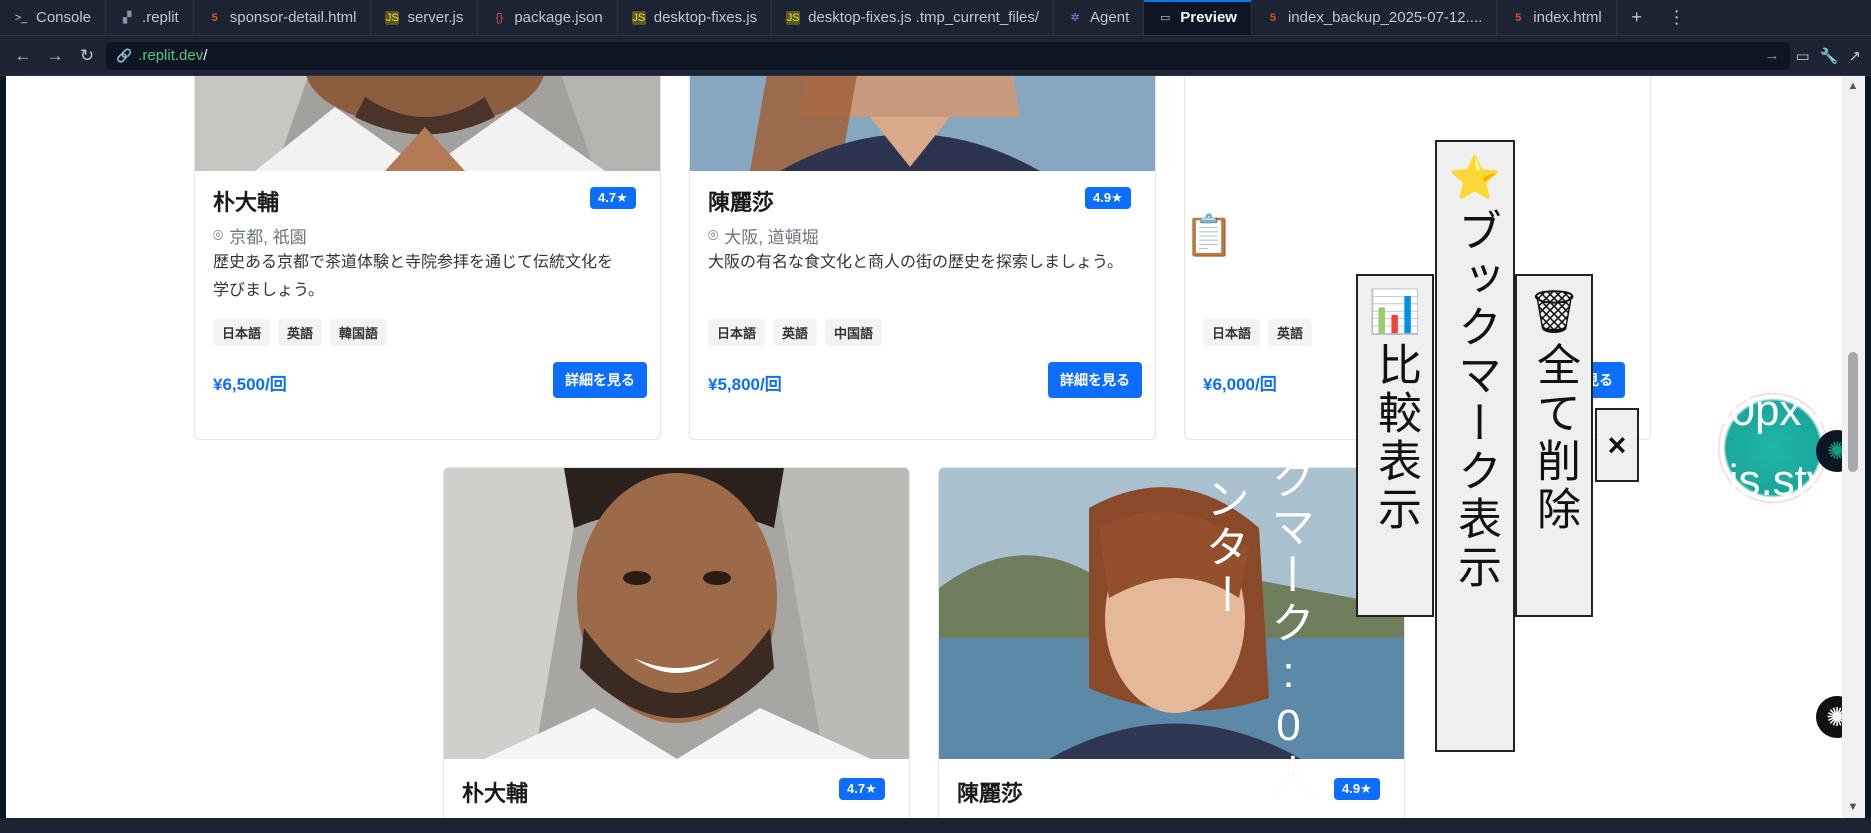  I want to click on guide-description: 大阪の有名な食文化と商人の街の歴史を探索しましょう。, so click(923, 263).